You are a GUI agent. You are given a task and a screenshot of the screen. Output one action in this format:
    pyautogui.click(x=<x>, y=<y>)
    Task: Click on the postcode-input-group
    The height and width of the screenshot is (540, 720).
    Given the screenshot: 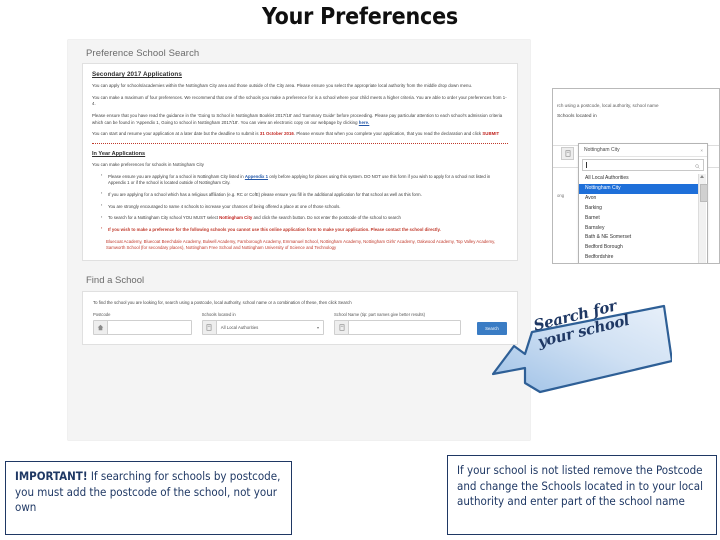 What is the action you would take?
    pyautogui.click(x=142, y=328)
    